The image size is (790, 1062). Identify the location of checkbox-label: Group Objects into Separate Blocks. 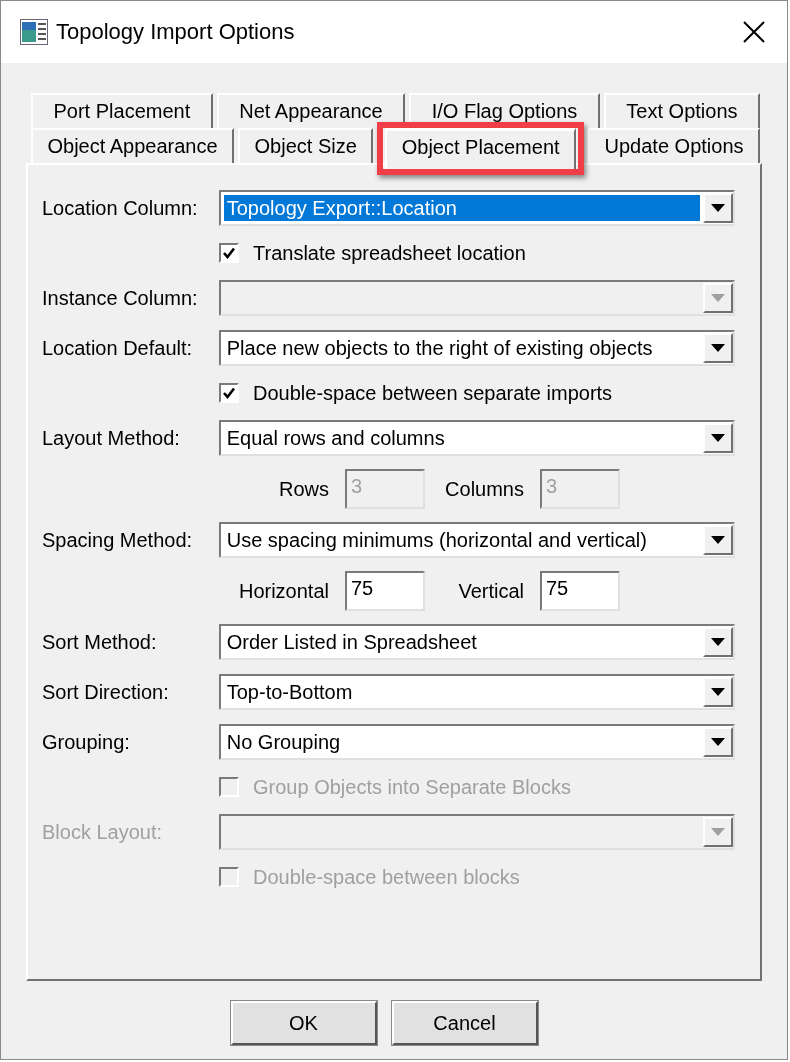
(412, 787).